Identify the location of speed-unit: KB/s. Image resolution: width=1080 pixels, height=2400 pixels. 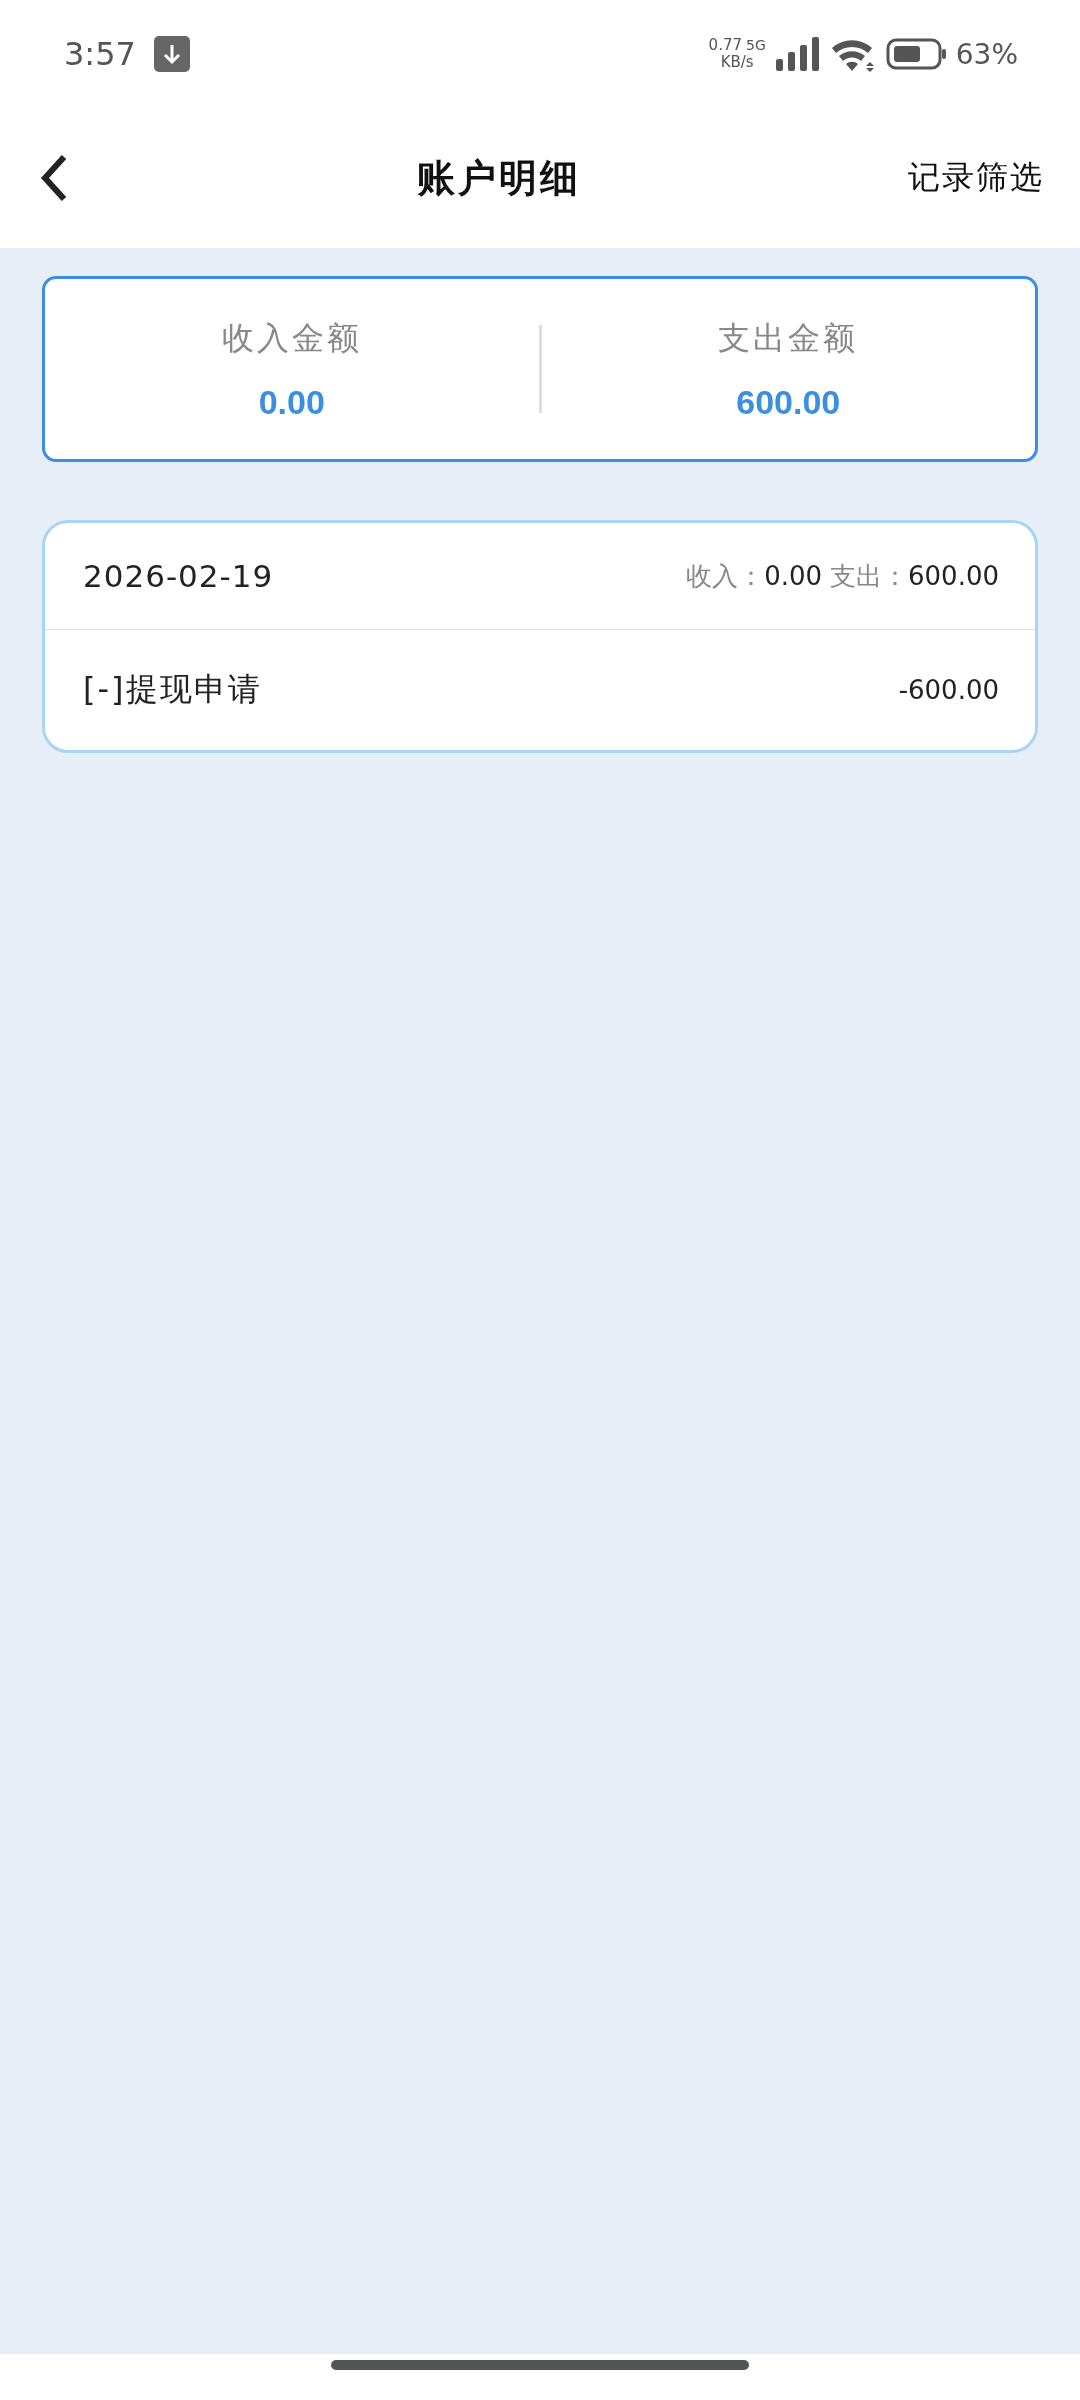
(737, 63).